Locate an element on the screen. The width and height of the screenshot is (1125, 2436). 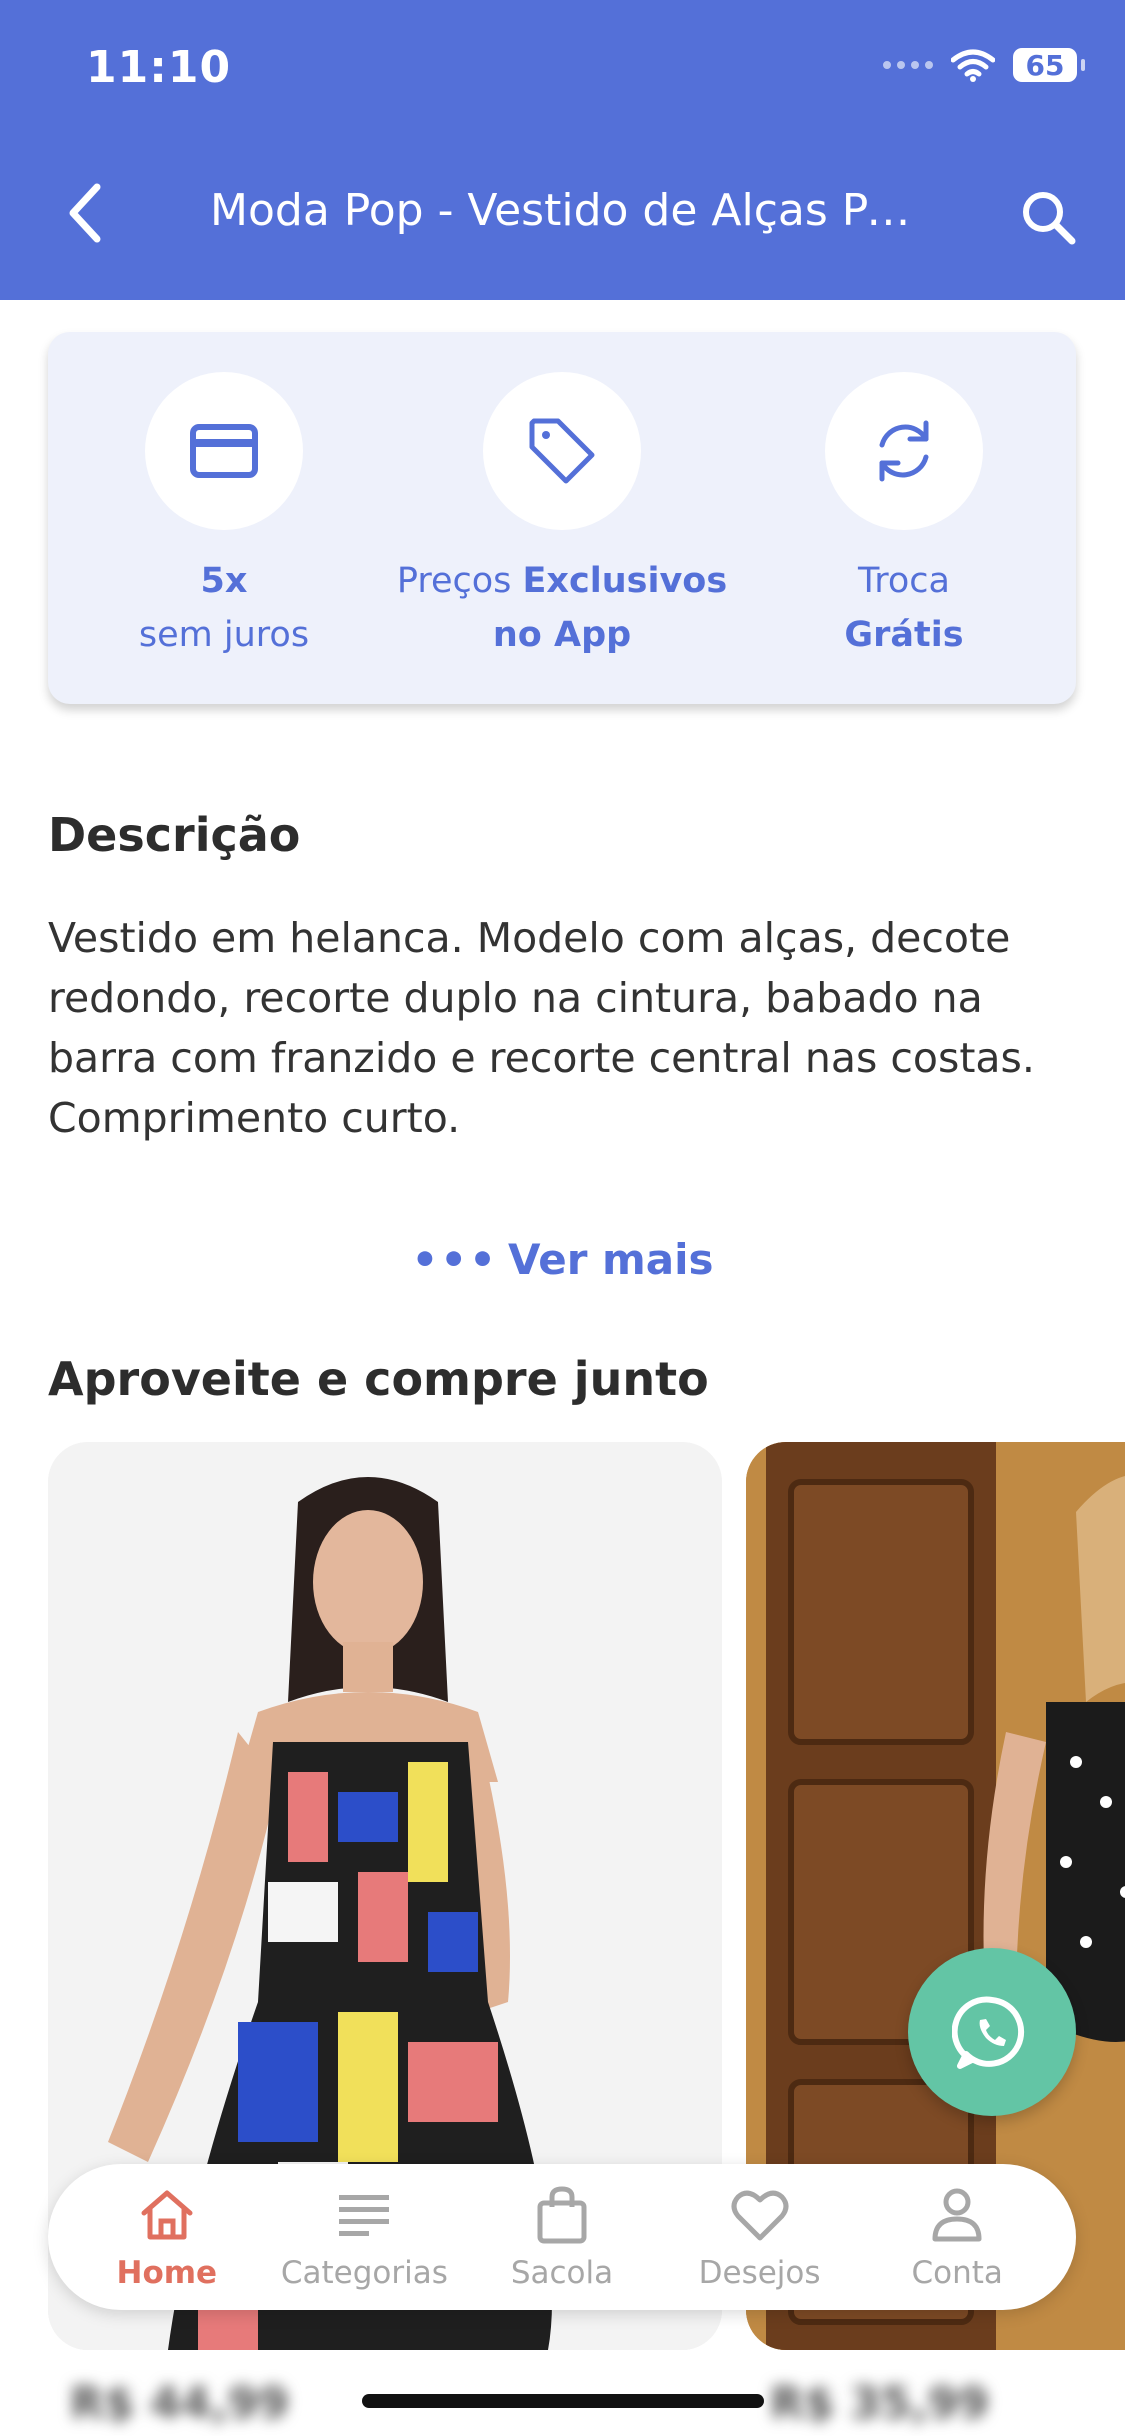
price-tag-icon is located at coordinates (562, 451).